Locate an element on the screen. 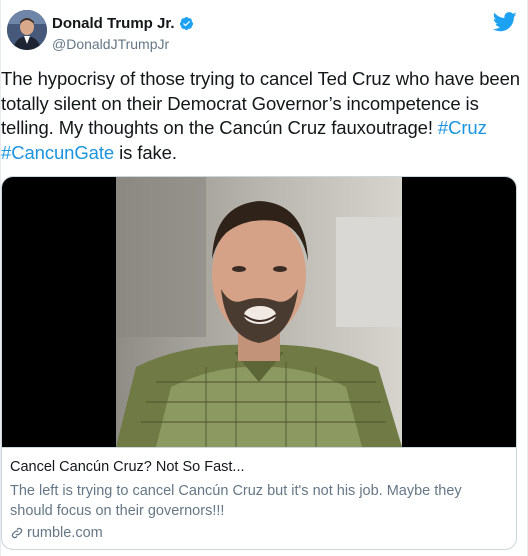 This screenshot has width=528, height=556. hashtag-link: #Cruz is located at coordinates (462, 127).